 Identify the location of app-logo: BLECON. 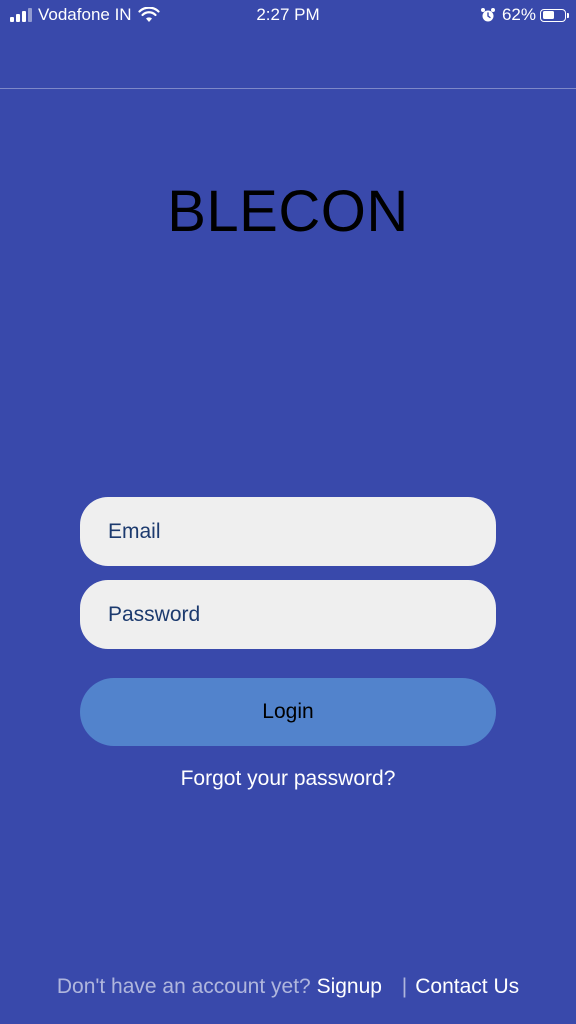
(288, 211).